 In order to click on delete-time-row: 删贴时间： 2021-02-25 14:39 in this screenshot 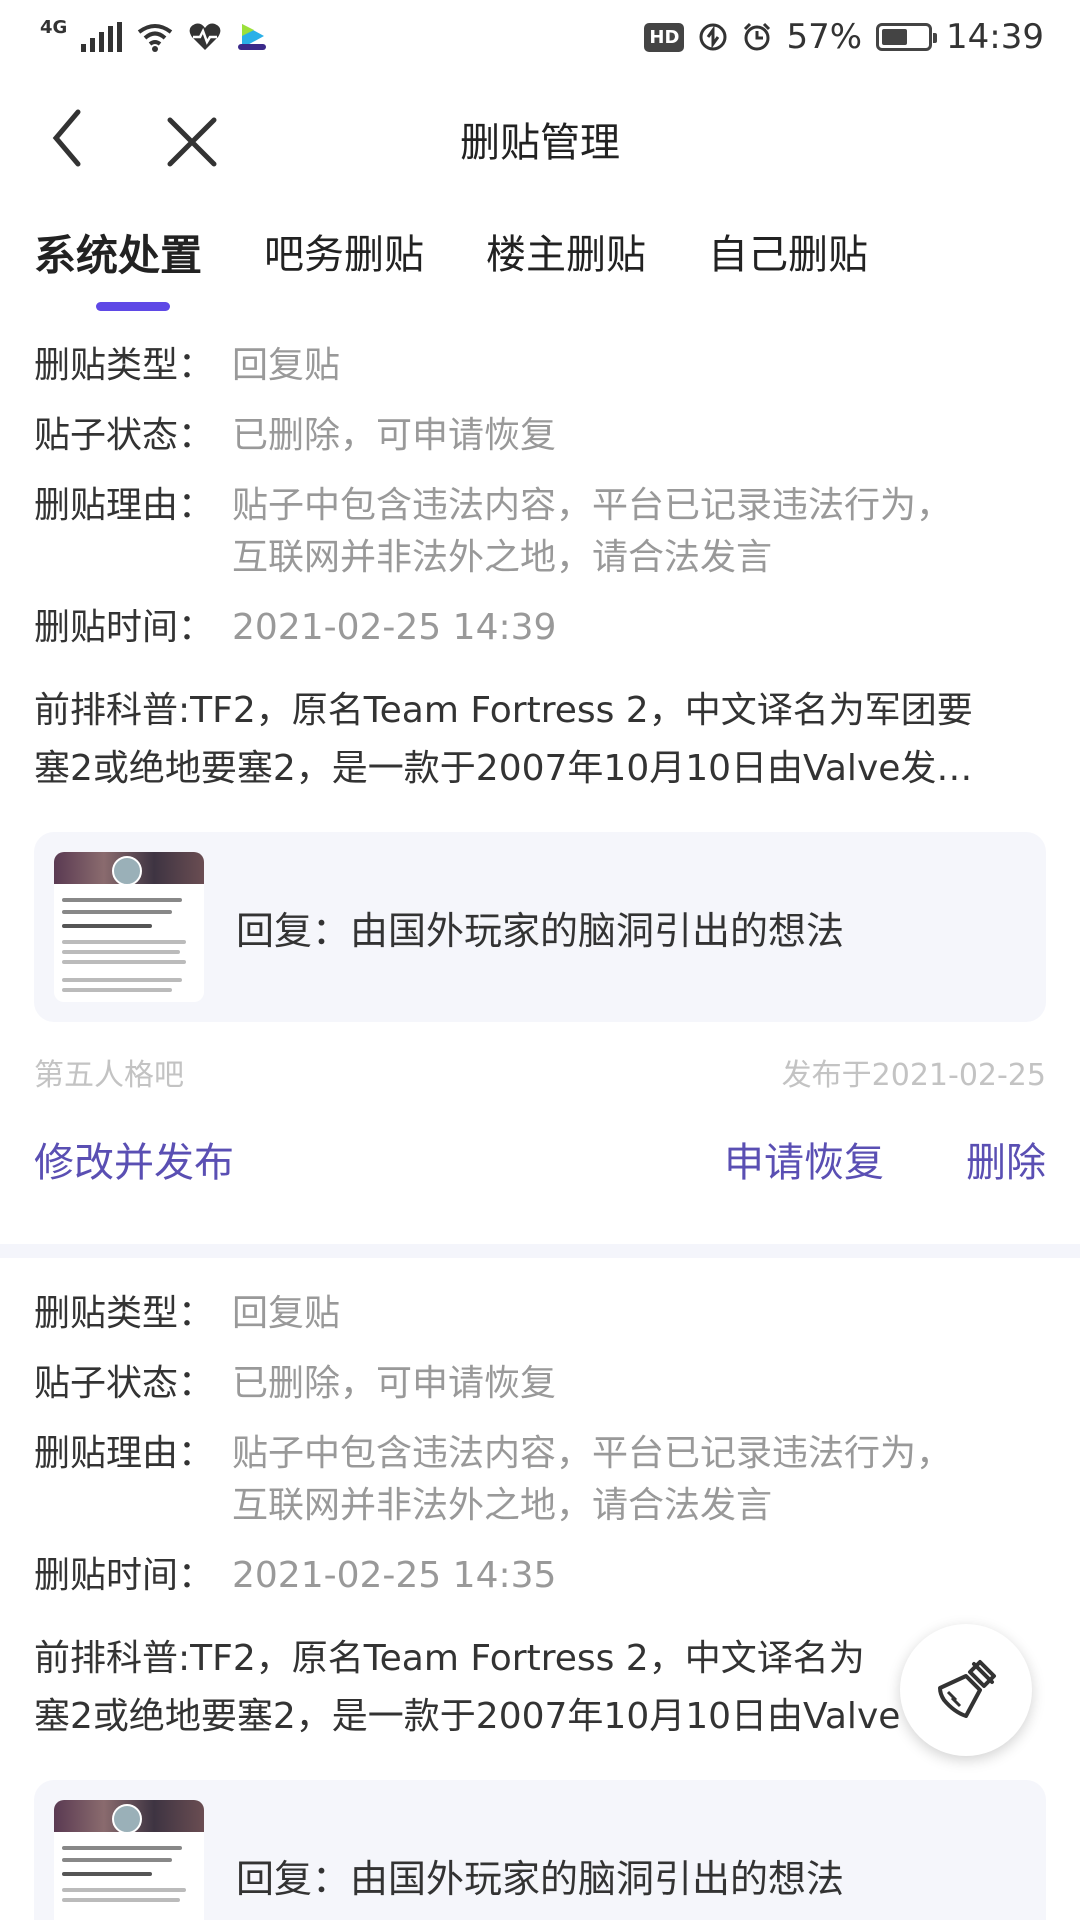, I will do `click(540, 628)`.